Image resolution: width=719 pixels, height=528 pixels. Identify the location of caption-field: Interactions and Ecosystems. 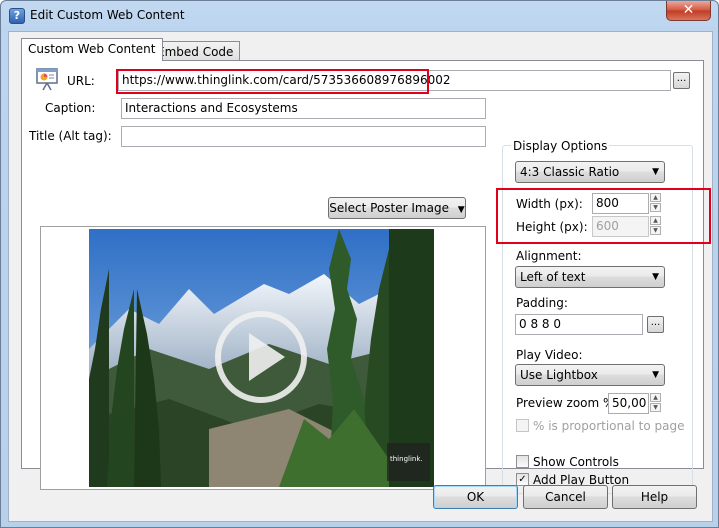
(303, 108).